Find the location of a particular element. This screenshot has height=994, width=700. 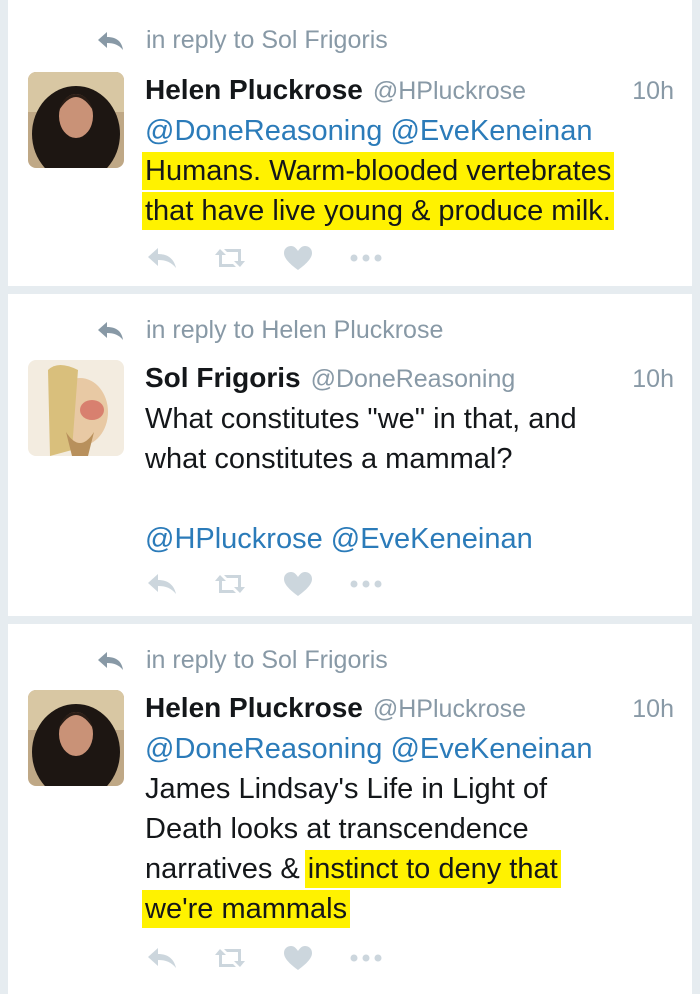

in-reply-to-line: in reply to Helen Pluckrose is located at coordinates (269, 330).